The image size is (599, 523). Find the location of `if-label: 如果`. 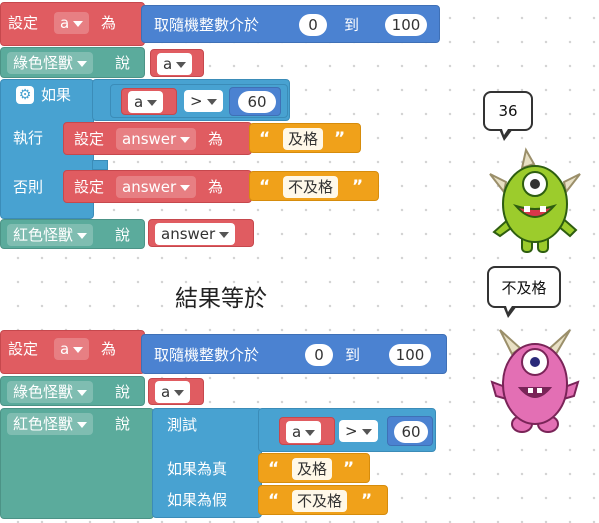

if-label: 如果 is located at coordinates (56, 95).